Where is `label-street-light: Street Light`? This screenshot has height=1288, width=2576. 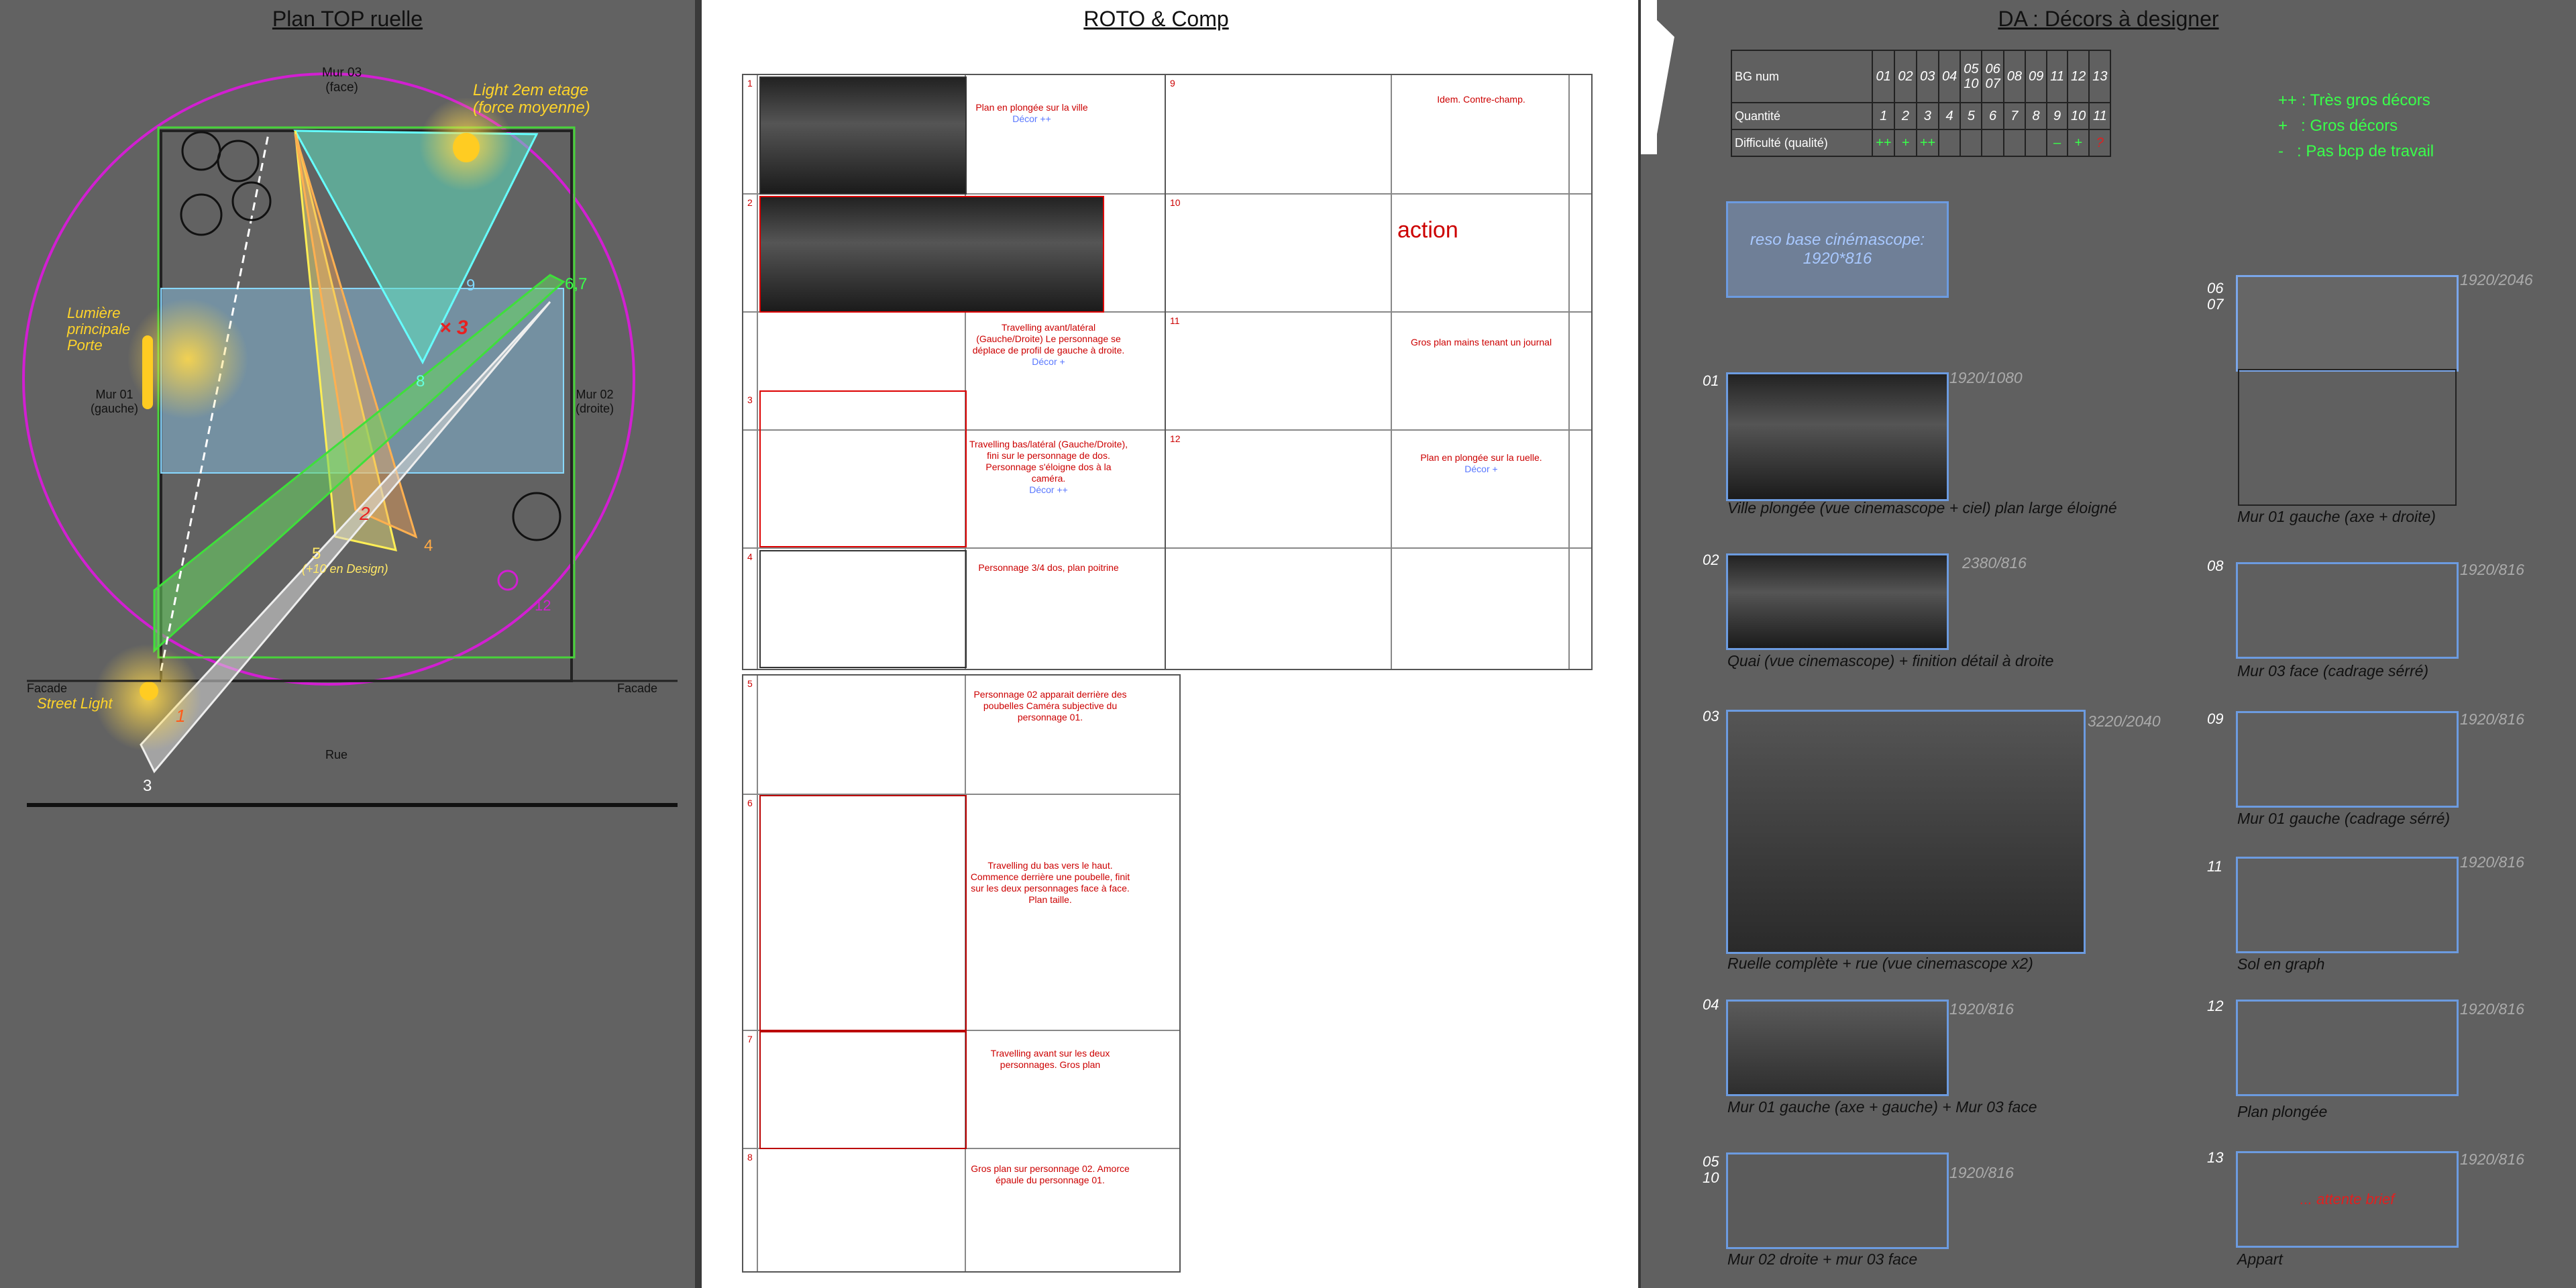 label-street-light: Street Light is located at coordinates (75, 703).